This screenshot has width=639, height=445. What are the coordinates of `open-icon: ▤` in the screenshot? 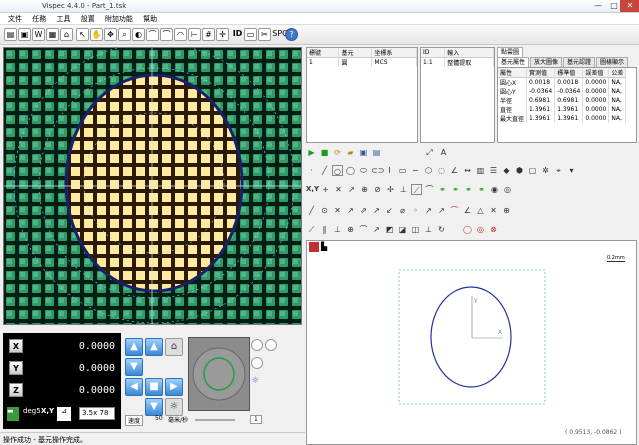 It's located at (10, 34).